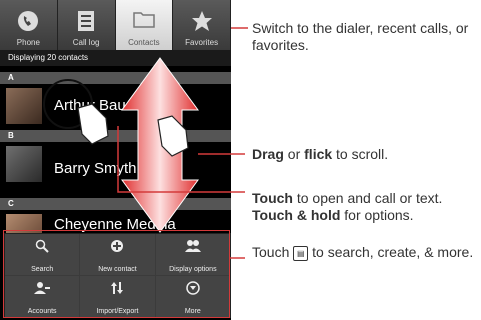  I want to click on callout-text: or, so click(294, 154).